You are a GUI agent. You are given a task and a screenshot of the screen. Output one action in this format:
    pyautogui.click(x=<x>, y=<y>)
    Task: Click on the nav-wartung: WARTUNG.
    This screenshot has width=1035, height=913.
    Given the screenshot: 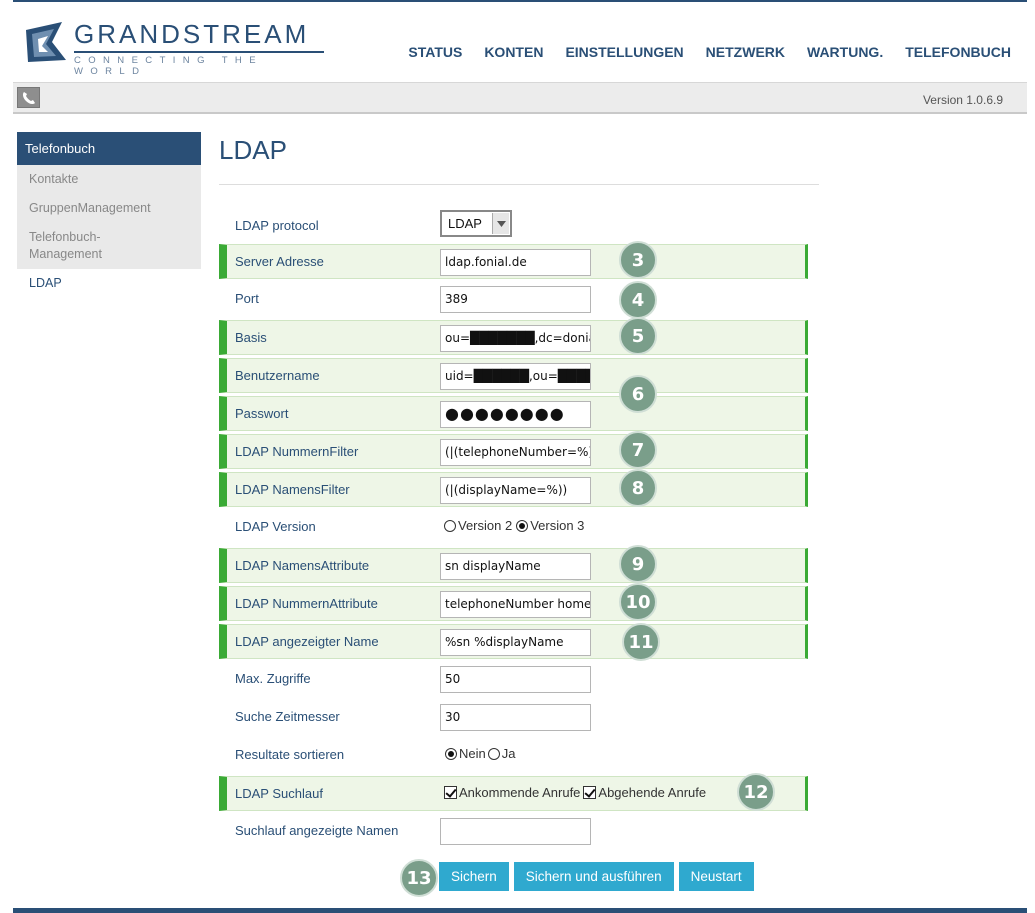 What is the action you would take?
    pyautogui.click(x=845, y=52)
    